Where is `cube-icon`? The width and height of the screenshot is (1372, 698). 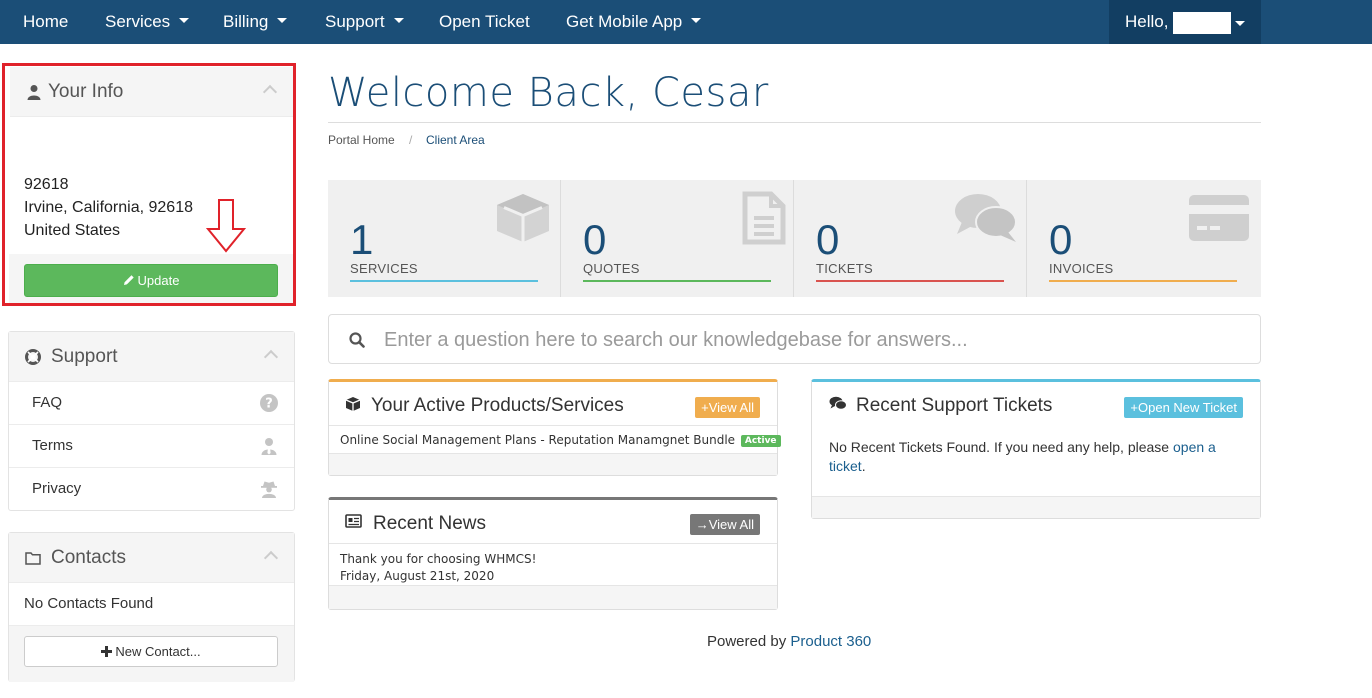 cube-icon is located at coordinates (523, 218).